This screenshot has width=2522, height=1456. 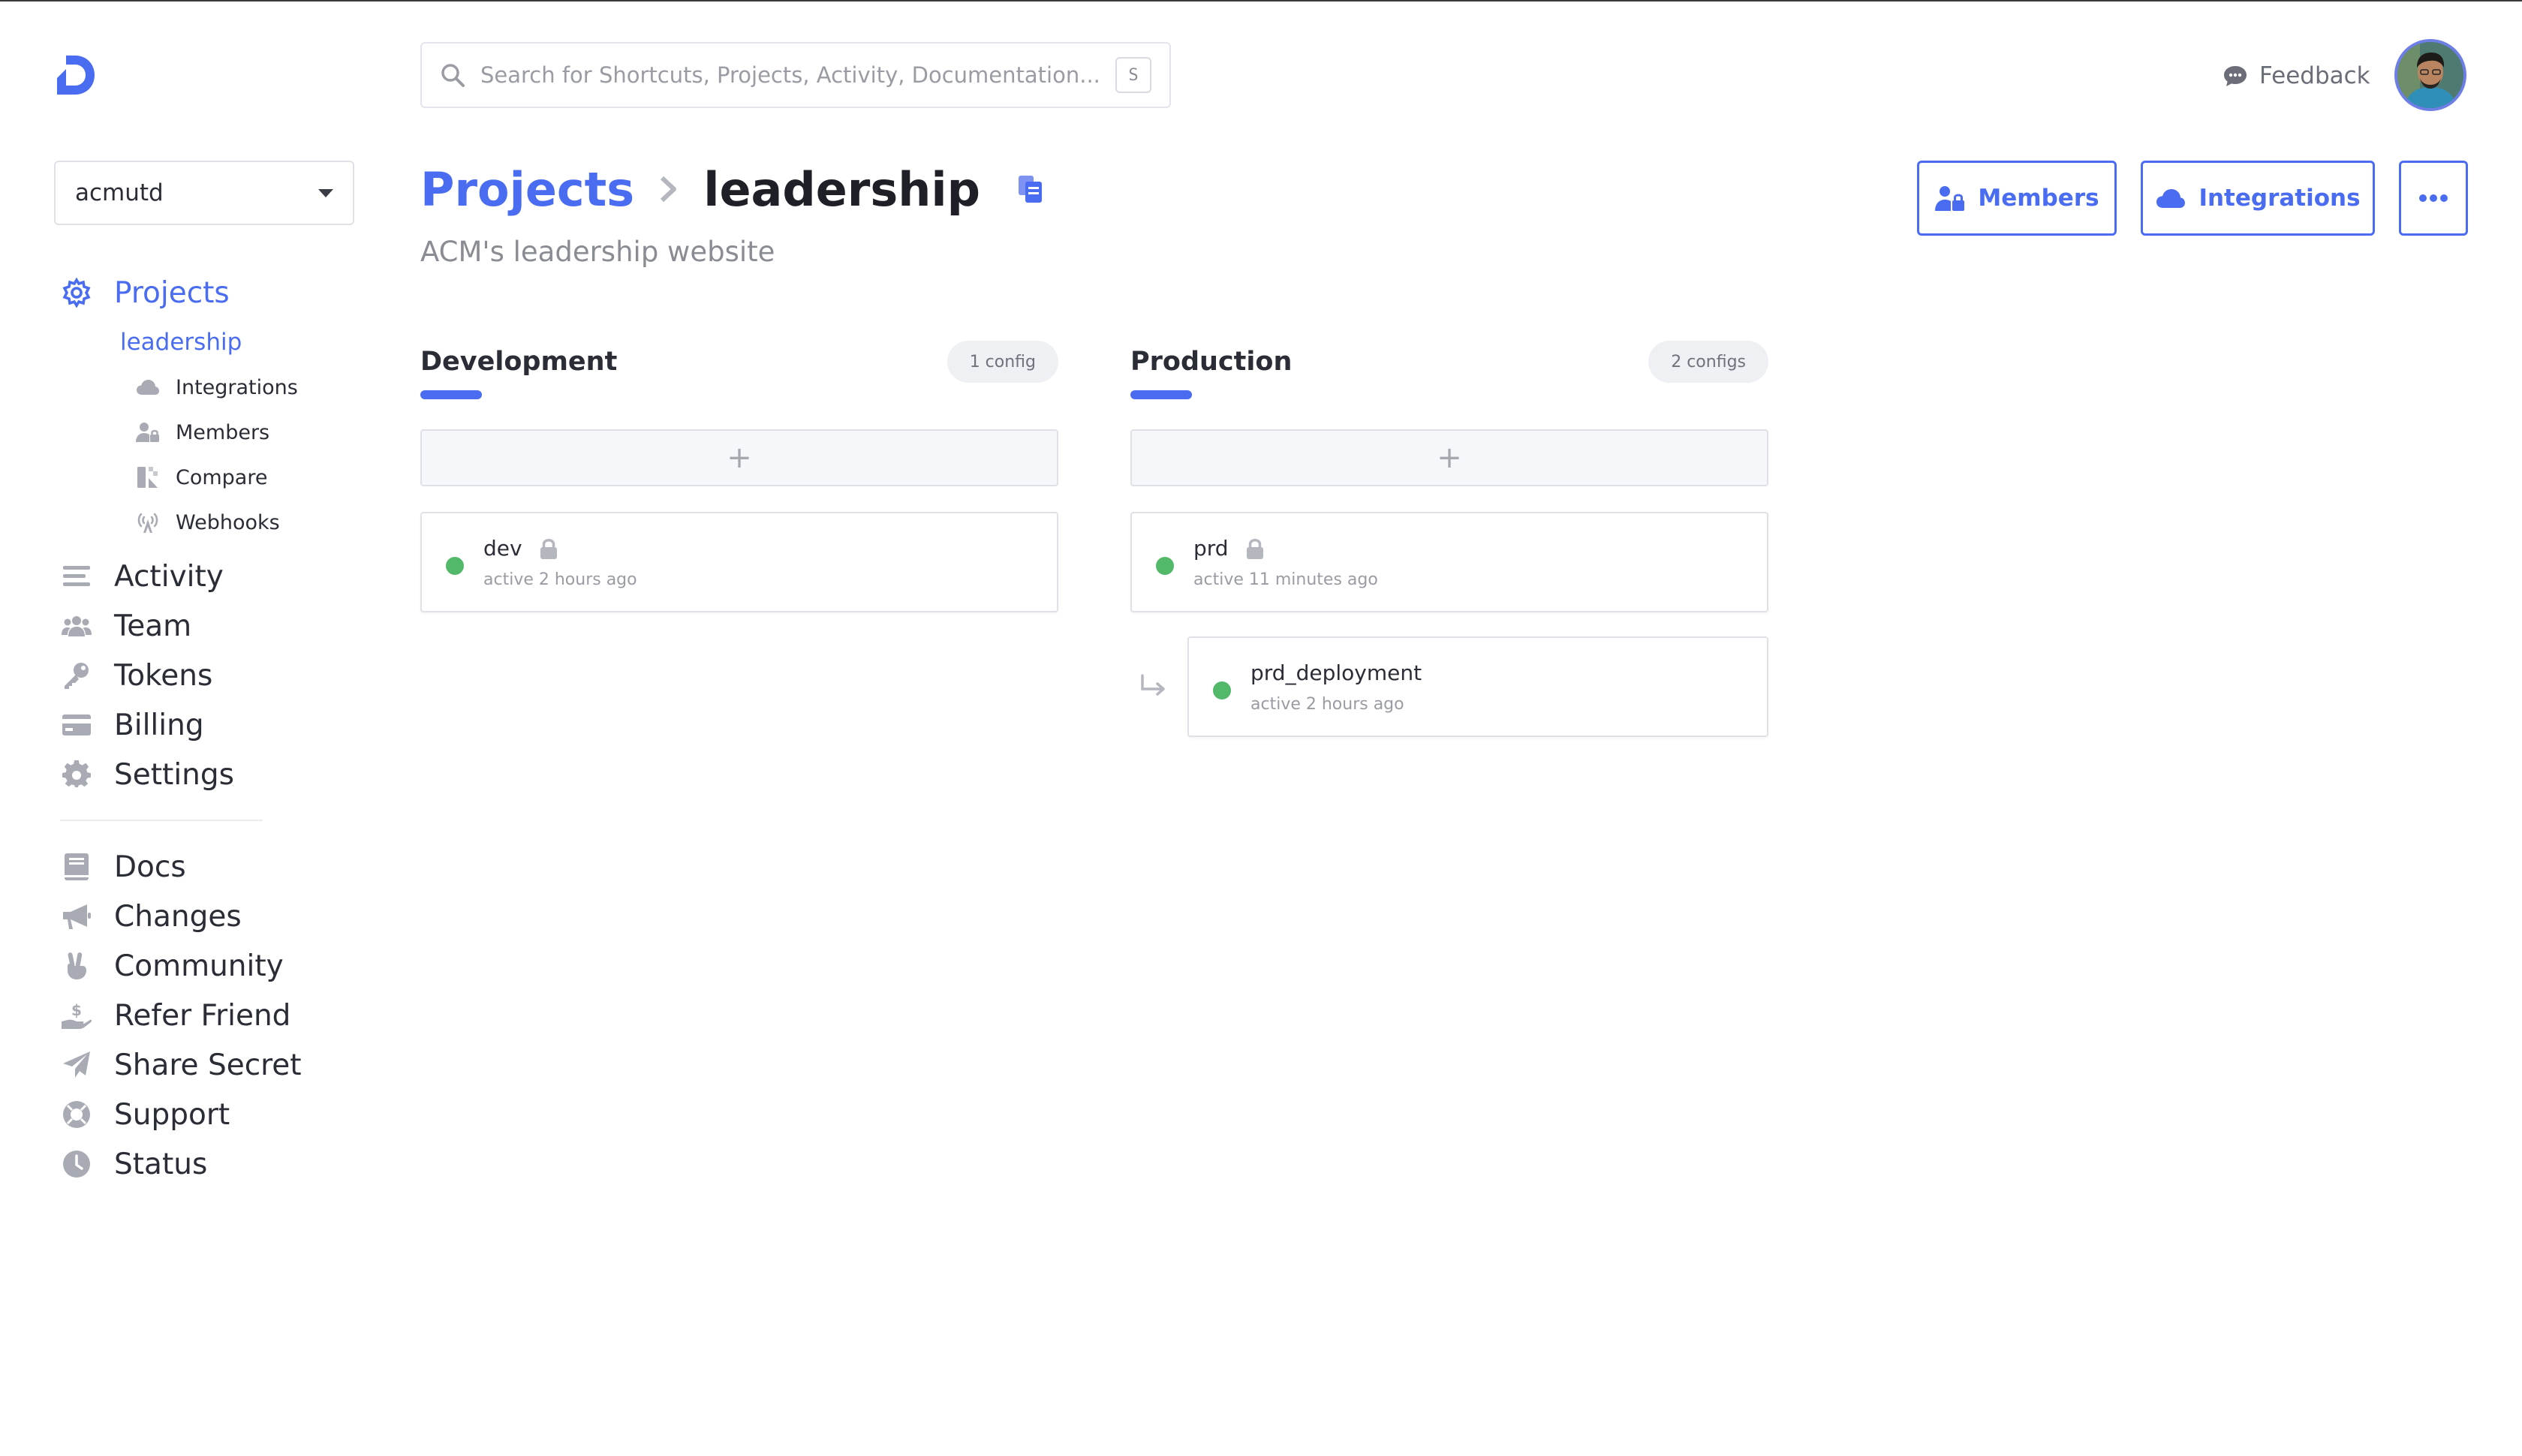 I want to click on sidebar-item-label: Team, so click(x=153, y=626).